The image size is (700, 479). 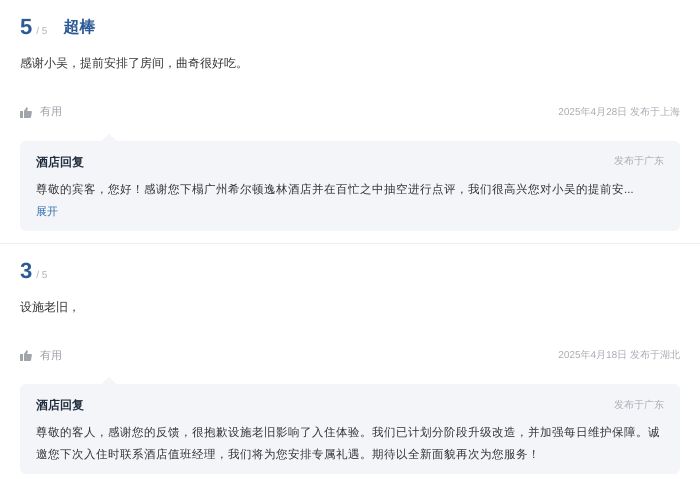 I want to click on expand-link: 展开, so click(x=350, y=211).